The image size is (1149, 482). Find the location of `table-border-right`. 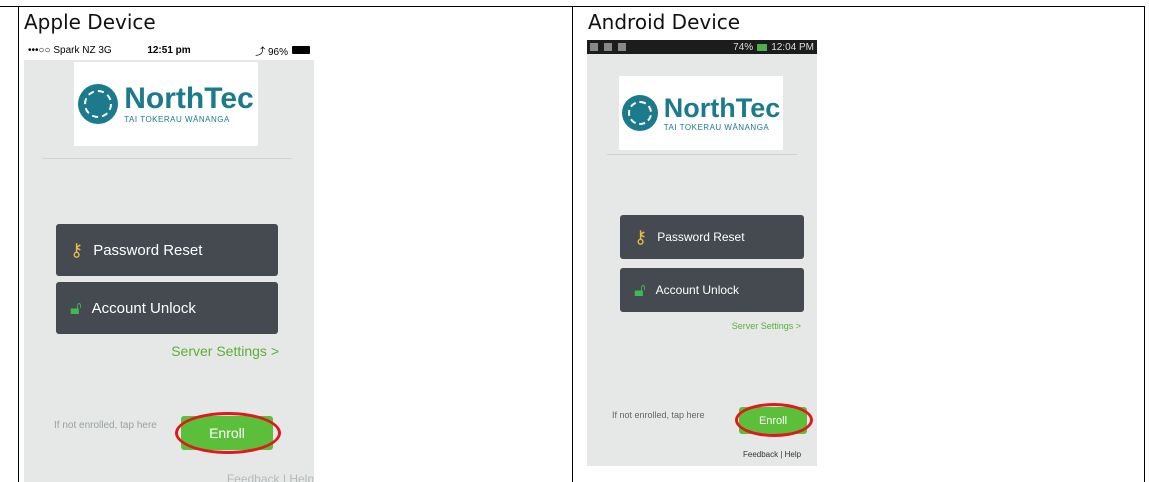

table-border-right is located at coordinates (1144, 244).